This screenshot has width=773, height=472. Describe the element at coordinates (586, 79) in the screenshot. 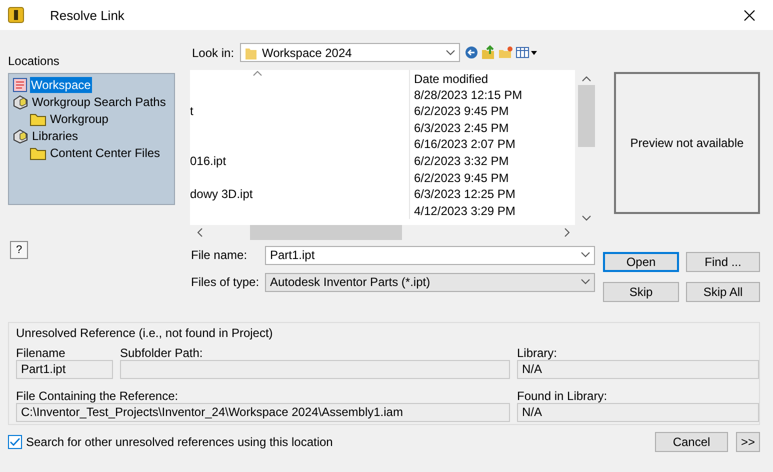

I see `scroll-up-icon` at that location.